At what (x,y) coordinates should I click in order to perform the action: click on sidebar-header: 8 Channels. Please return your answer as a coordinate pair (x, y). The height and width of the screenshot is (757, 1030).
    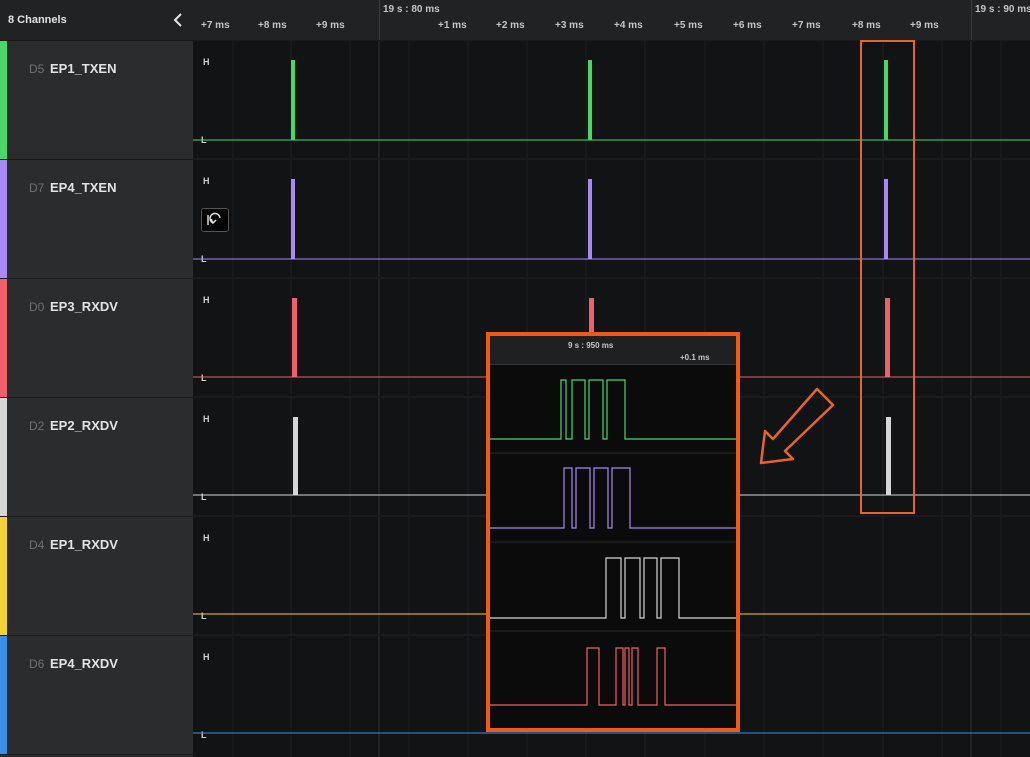
    Looking at the image, I should click on (96, 20).